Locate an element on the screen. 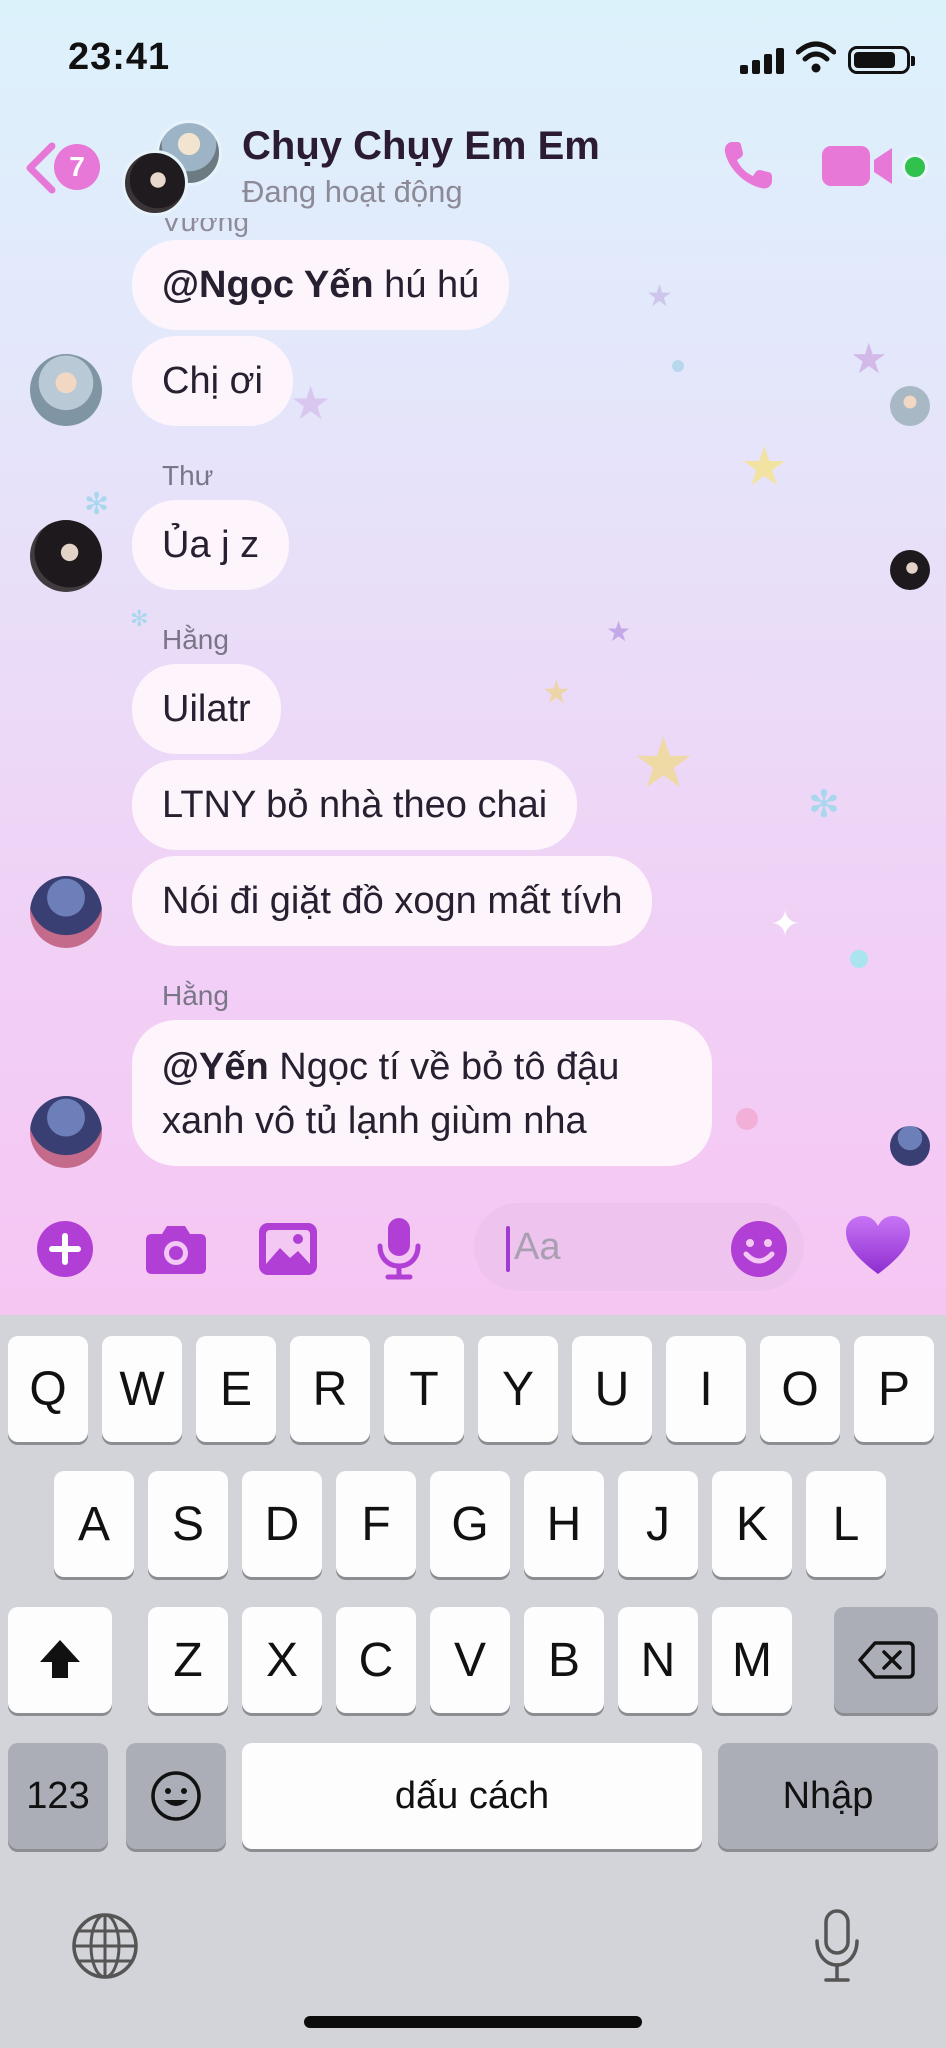 The image size is (946, 2048). microphone-icon is located at coordinates (399, 1249).